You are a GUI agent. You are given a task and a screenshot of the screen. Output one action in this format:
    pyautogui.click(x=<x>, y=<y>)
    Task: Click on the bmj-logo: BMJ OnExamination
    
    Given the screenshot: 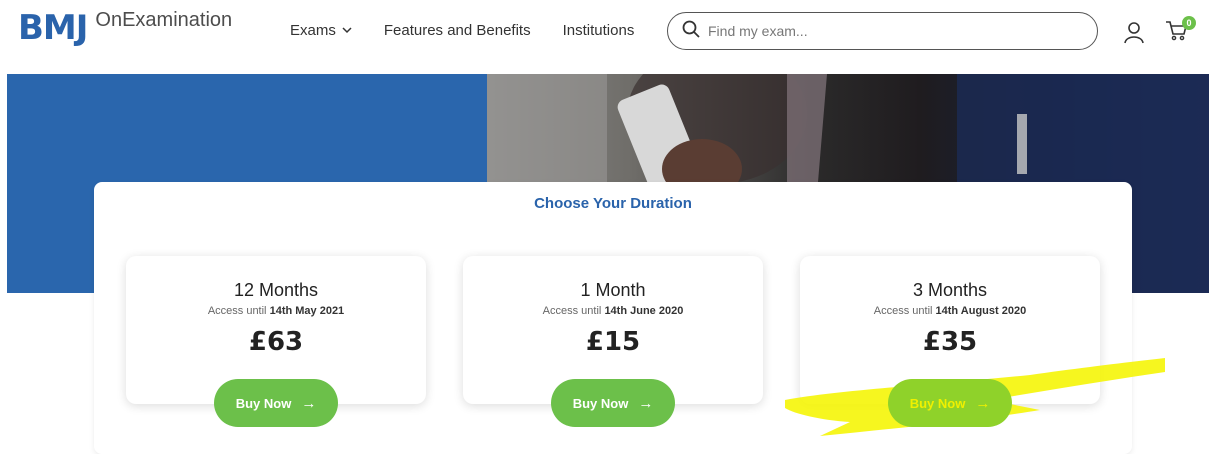 What is the action you would take?
    pyautogui.click(x=125, y=28)
    